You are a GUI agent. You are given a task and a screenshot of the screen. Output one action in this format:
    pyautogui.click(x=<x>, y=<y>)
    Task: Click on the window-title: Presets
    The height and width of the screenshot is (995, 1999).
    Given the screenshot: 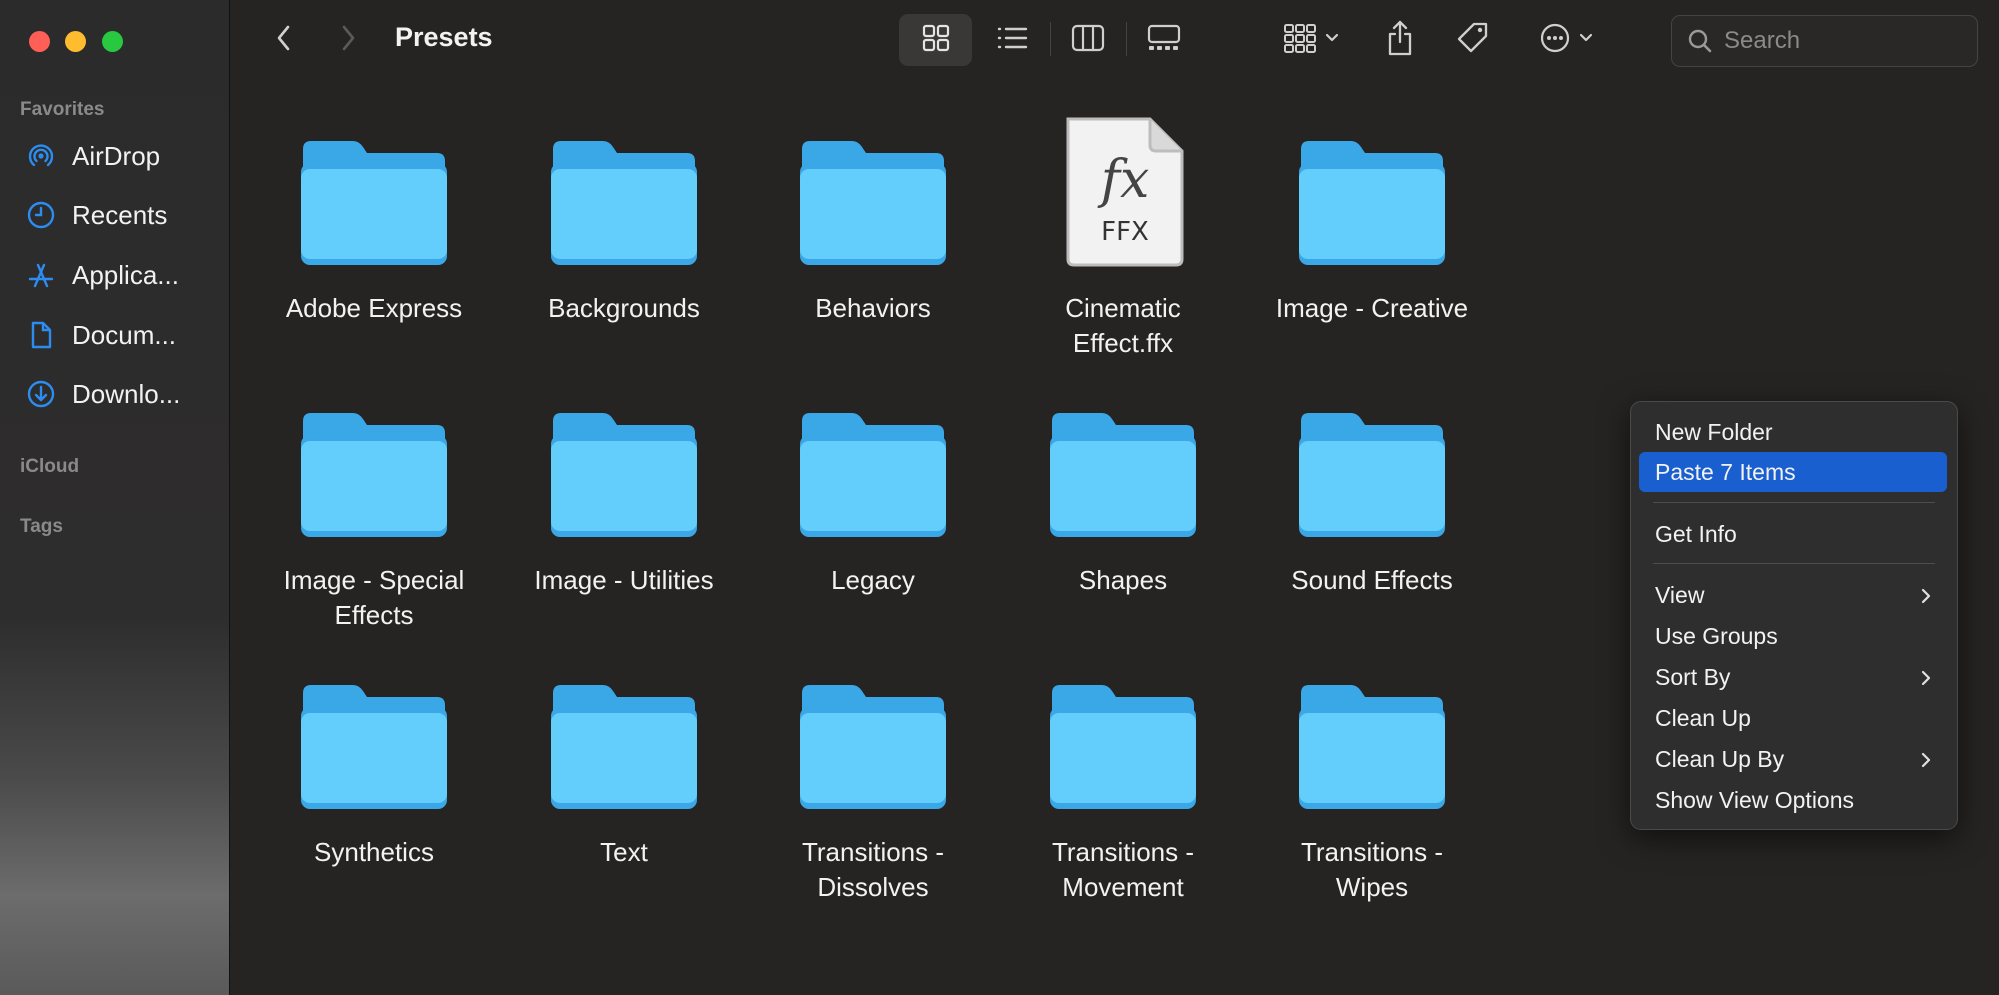 What is the action you would take?
    pyautogui.click(x=444, y=37)
    